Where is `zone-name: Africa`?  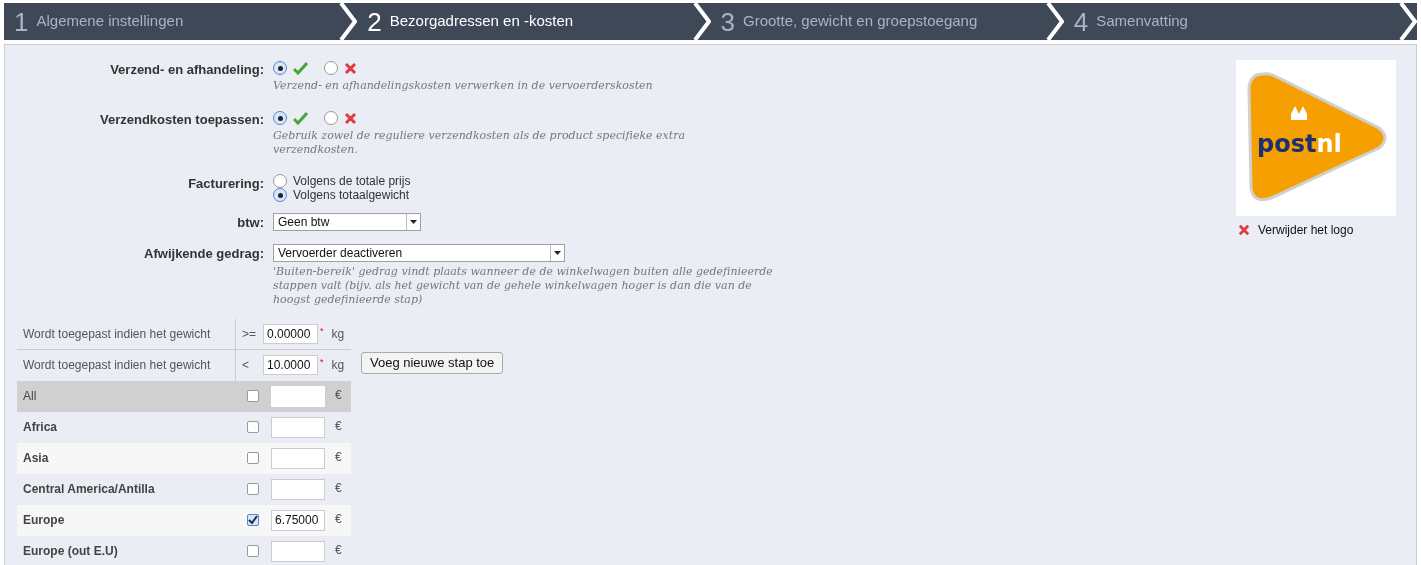 zone-name: Africa is located at coordinates (40, 427).